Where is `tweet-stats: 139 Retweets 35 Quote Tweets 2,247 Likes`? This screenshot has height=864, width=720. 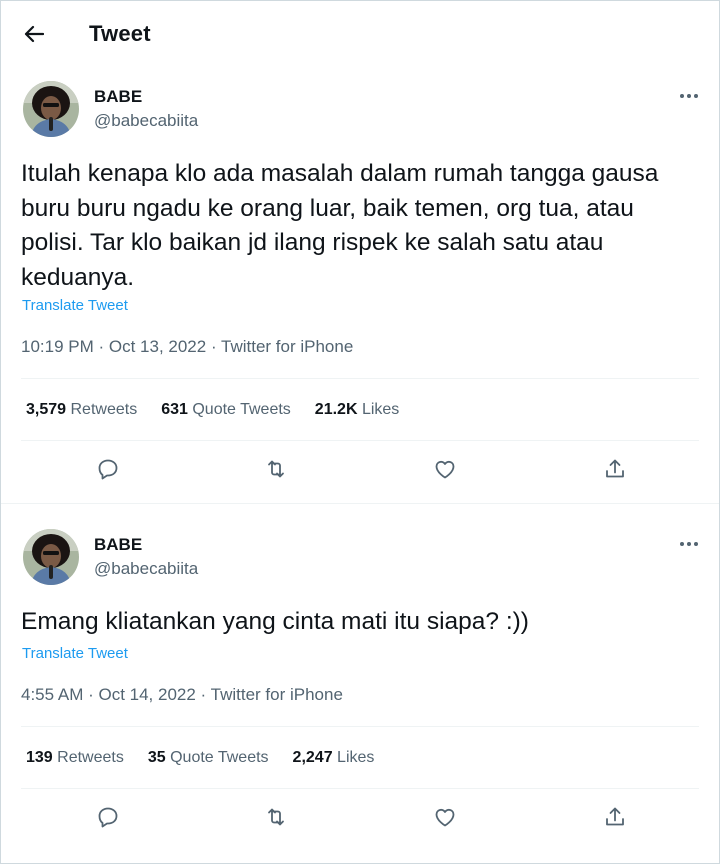 tweet-stats: 139 Retweets 35 Quote Tweets 2,247 Likes is located at coordinates (212, 758).